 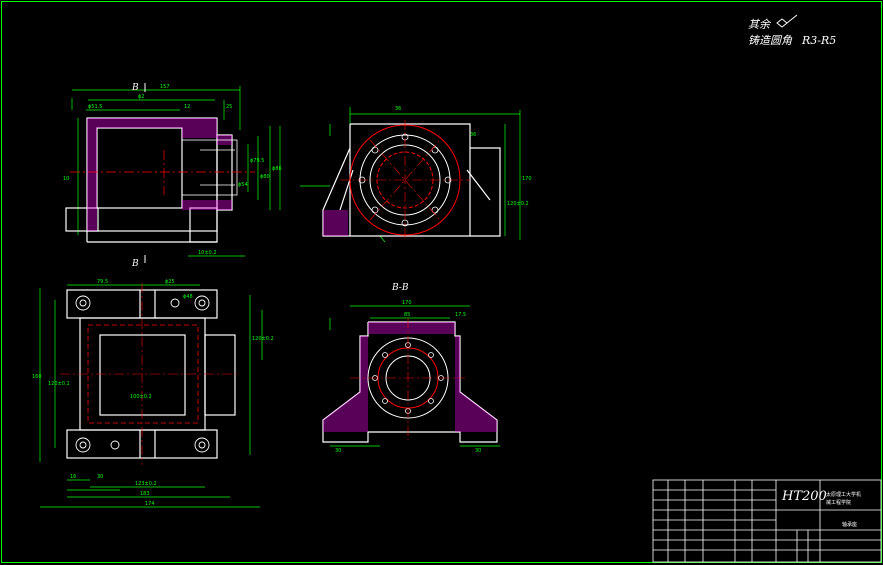 What do you see at coordinates (804, 496) in the screenshot?
I see `material-label: HT200` at bounding box center [804, 496].